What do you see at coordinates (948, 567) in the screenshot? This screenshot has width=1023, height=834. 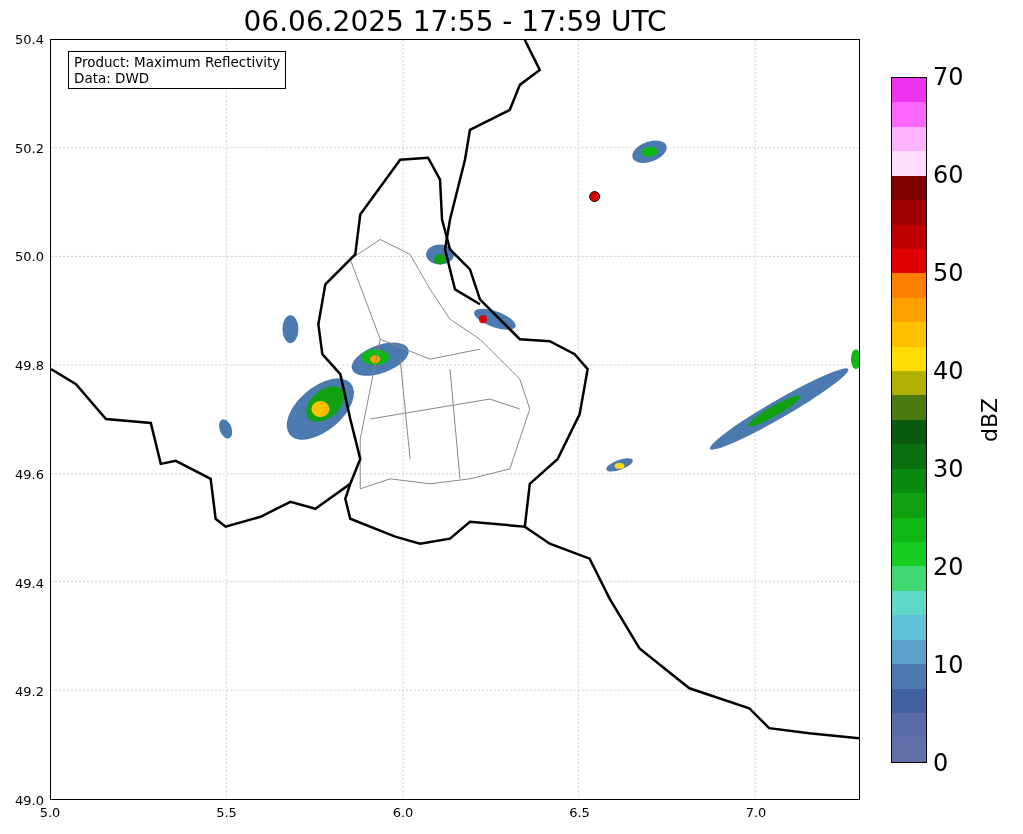 I see `colorbar-tick-label: 20` at bounding box center [948, 567].